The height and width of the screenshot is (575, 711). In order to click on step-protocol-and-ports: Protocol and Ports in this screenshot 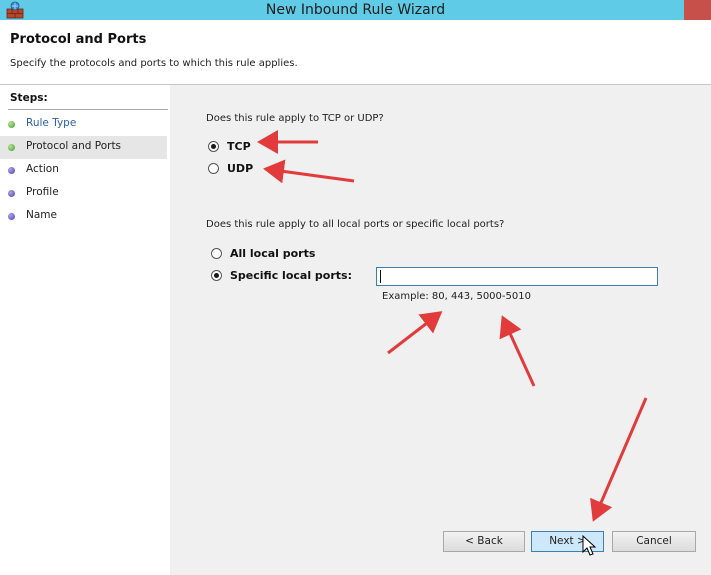, I will do `click(83, 147)`.